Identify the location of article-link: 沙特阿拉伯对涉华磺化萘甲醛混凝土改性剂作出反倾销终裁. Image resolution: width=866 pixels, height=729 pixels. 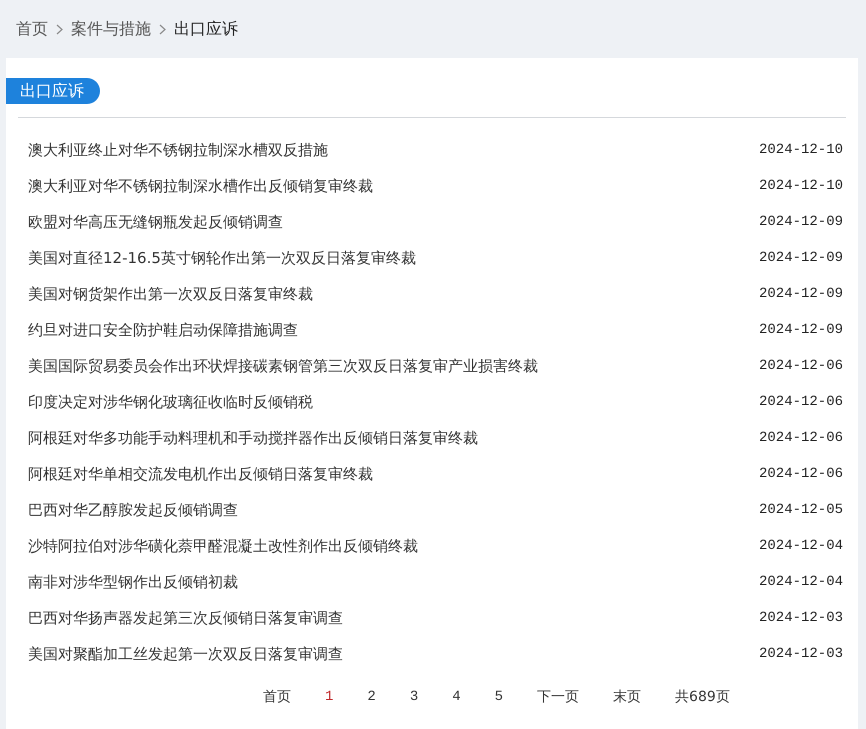
(223, 546).